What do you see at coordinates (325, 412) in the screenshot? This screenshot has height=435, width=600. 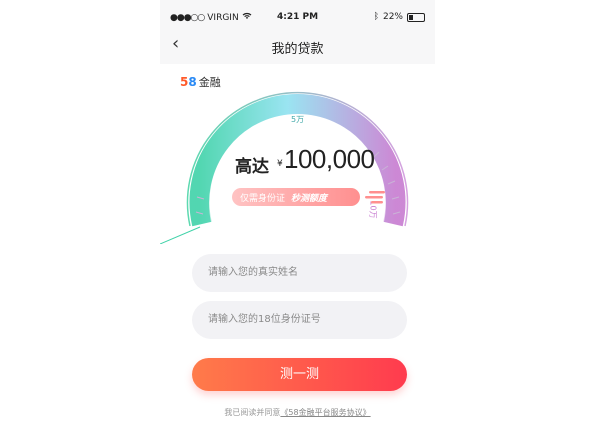 I see `agreement-link: 《58金融平台服务协议》` at bounding box center [325, 412].